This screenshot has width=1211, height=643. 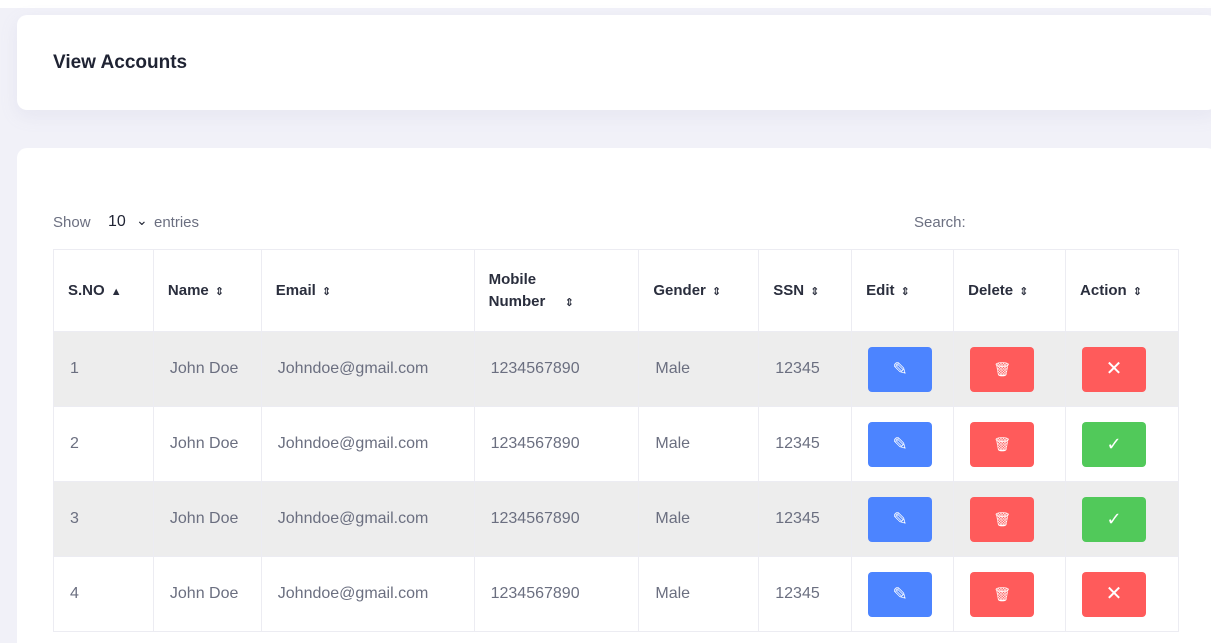 What do you see at coordinates (699, 290) in the screenshot?
I see `header-gender: Gender ⇕` at bounding box center [699, 290].